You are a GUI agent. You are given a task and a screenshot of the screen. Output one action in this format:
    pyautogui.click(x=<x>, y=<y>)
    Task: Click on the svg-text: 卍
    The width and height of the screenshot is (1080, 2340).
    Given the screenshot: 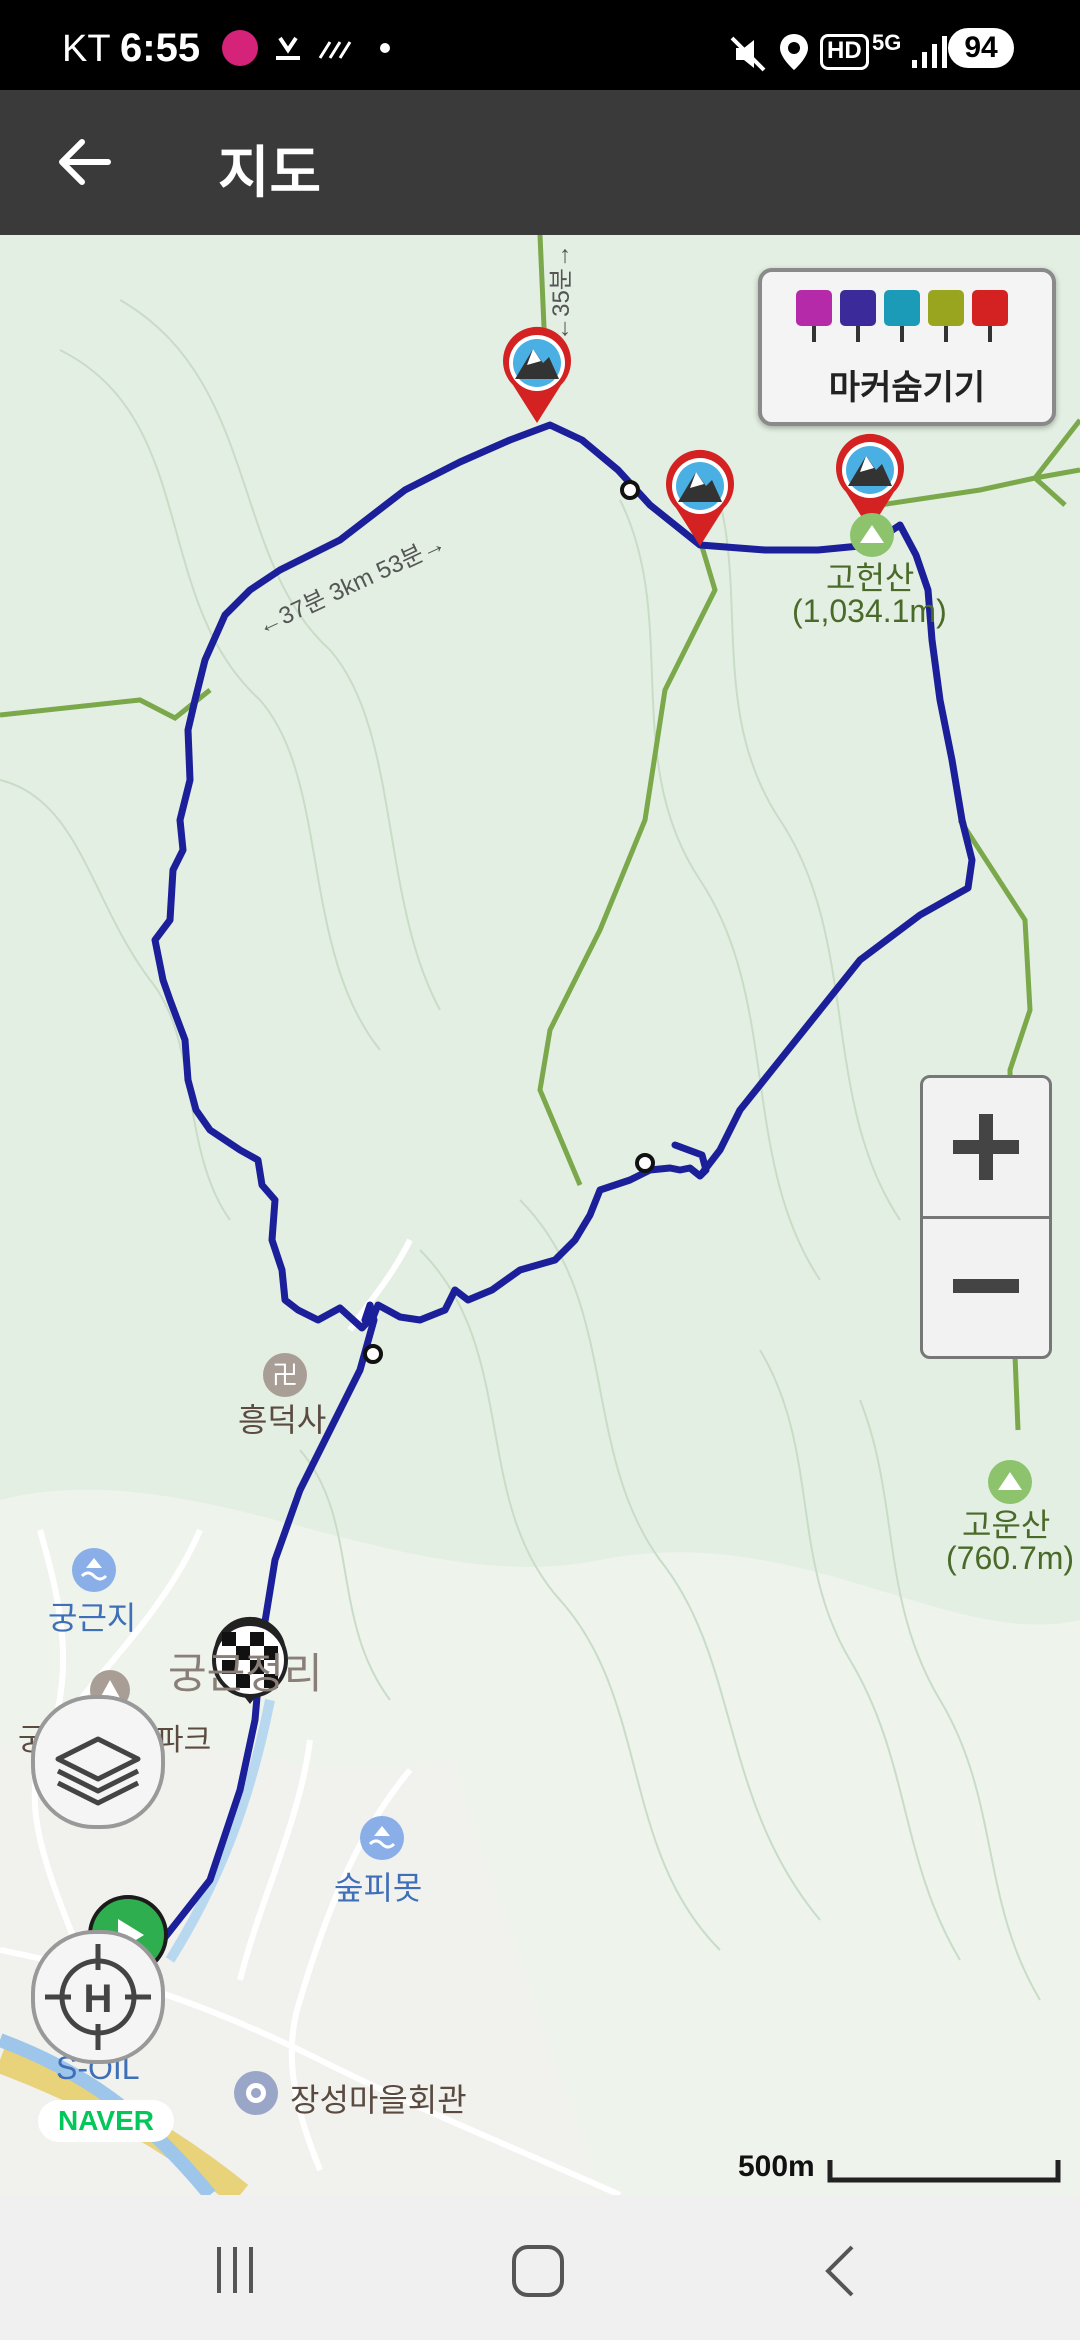 What is the action you would take?
    pyautogui.click(x=285, y=1375)
    